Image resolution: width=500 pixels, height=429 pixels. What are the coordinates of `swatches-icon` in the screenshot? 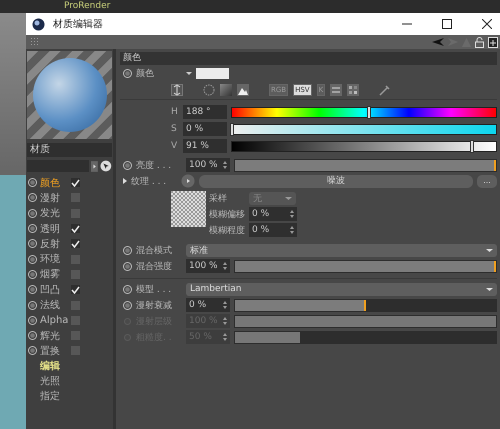 It's located at (353, 90).